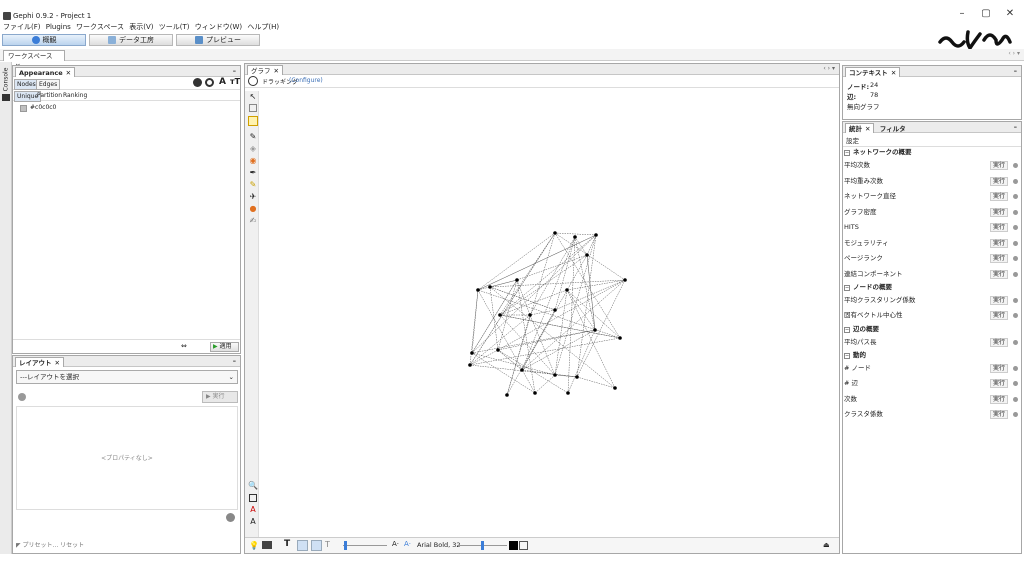 The height and width of the screenshot is (576, 1024). What do you see at coordinates (127, 377) in the screenshot?
I see `layout-select: ---レイアウトを選択 ⌄` at bounding box center [127, 377].